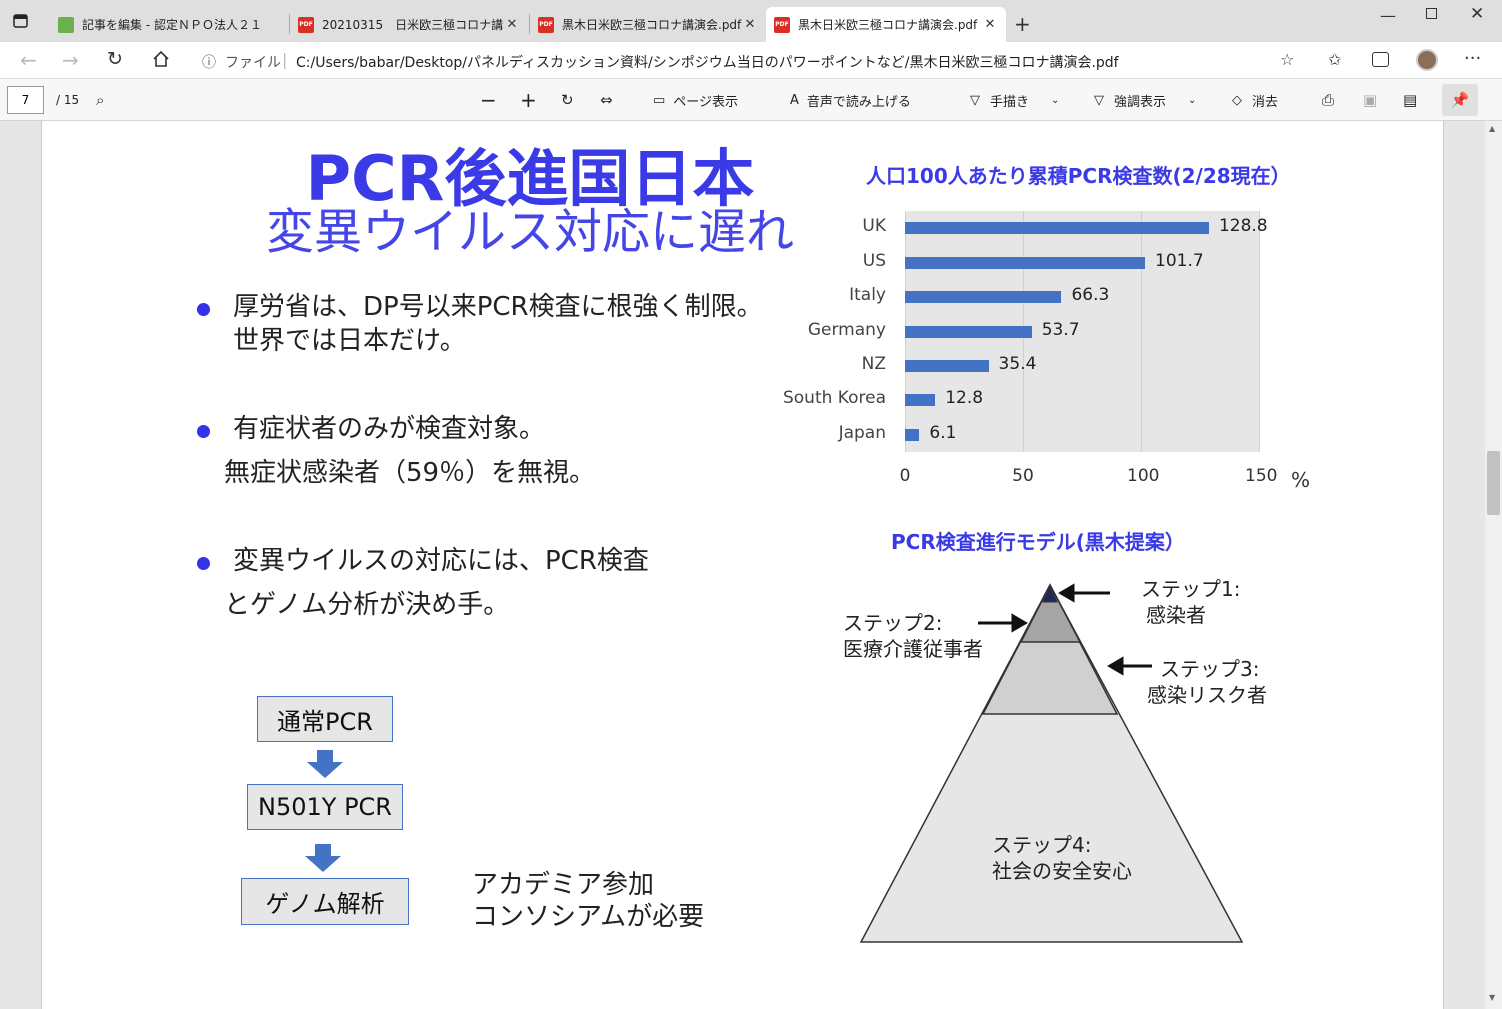  I want to click on read-aloud-button: A 音声で読み上げる, so click(850, 100).